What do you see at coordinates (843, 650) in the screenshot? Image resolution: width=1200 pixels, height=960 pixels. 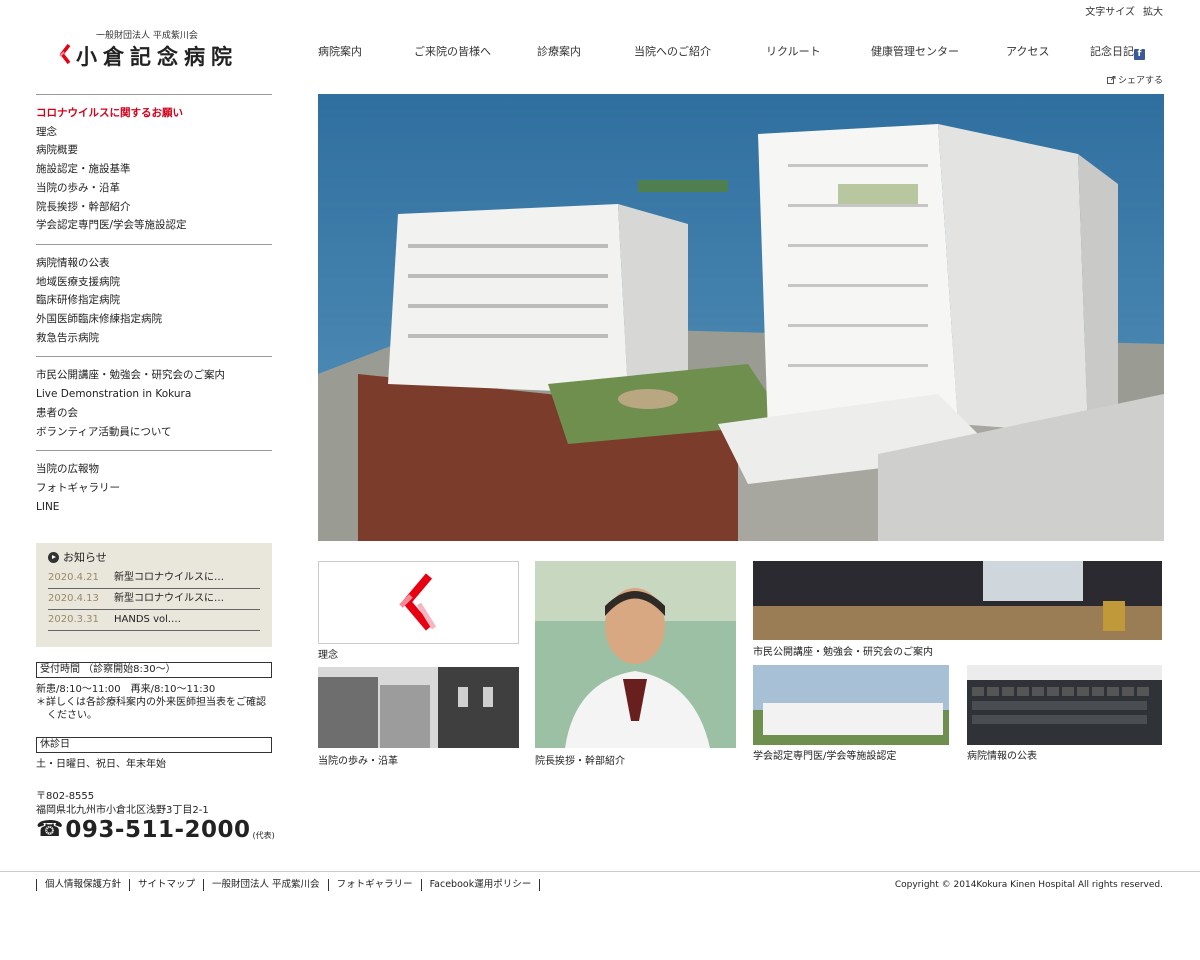 I see `caption-lectures: 市民公開講座・勉強会・研究会のご案内` at bounding box center [843, 650].